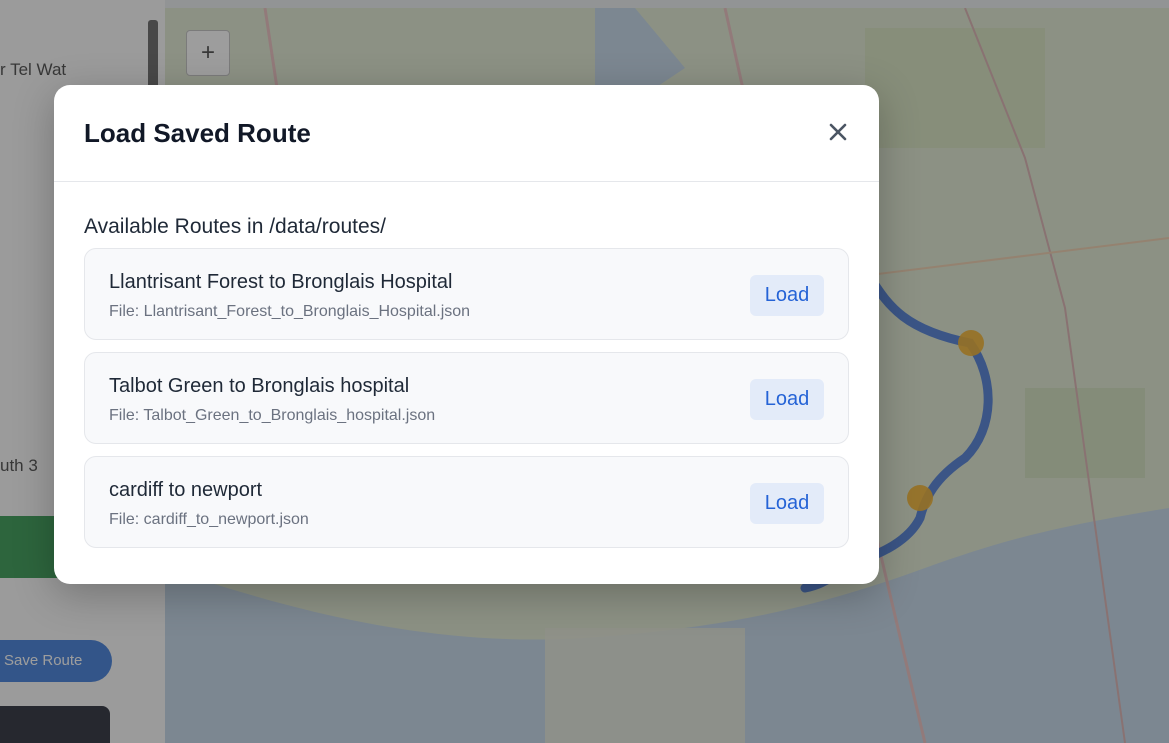 The height and width of the screenshot is (743, 1169). I want to click on modal-title: Load Saved Route, so click(197, 133).